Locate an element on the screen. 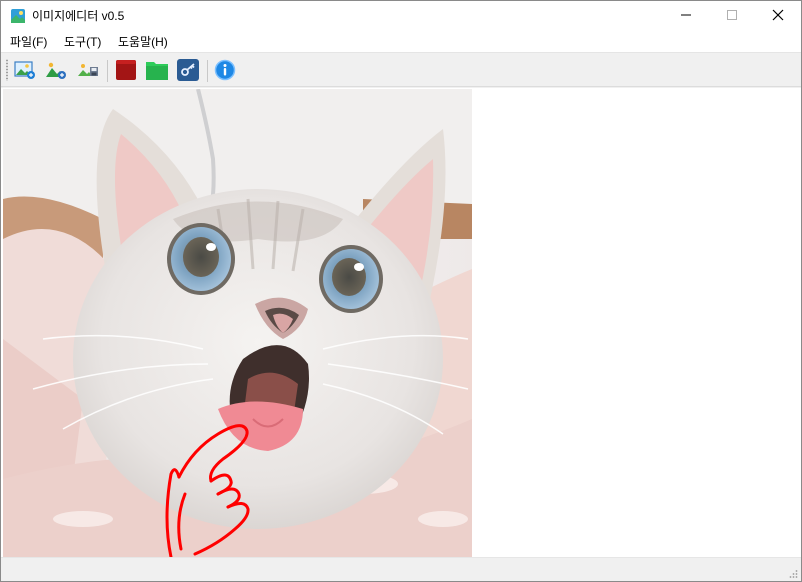 Image resolution: width=802 pixels, height=582 pixels. open-image-button is located at coordinates (25, 71).